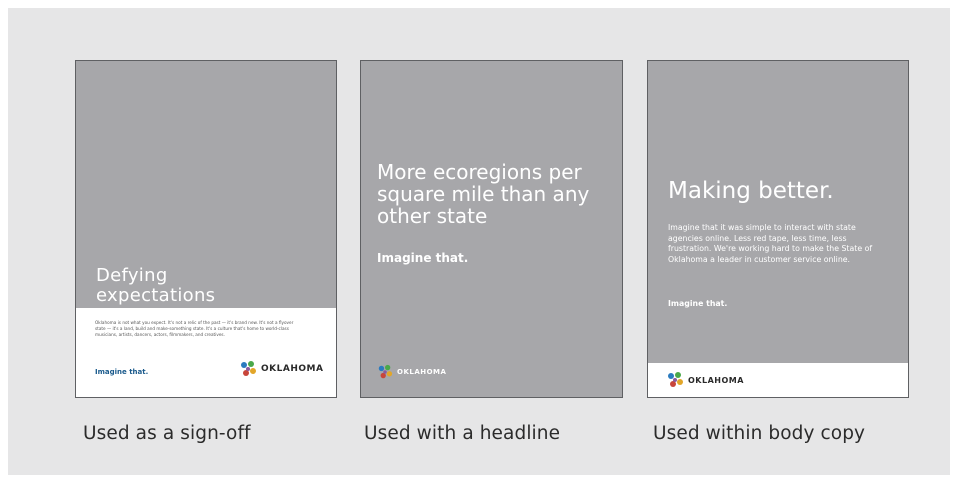 This screenshot has height=483, width=958. Describe the element at coordinates (778, 380) in the screenshot. I see `card-footer: OKLAHOMA` at that location.